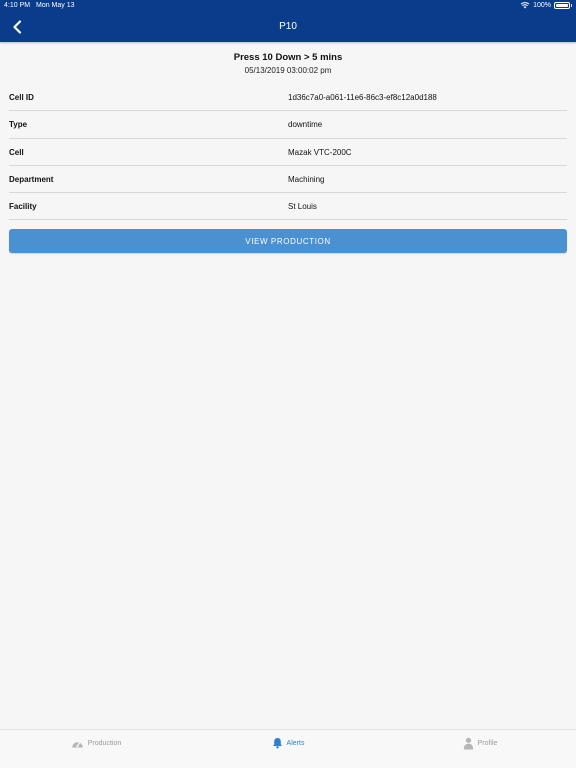 This screenshot has width=576, height=768. Describe the element at coordinates (17, 5) in the screenshot. I see `status-time: 4:10 PM` at that location.